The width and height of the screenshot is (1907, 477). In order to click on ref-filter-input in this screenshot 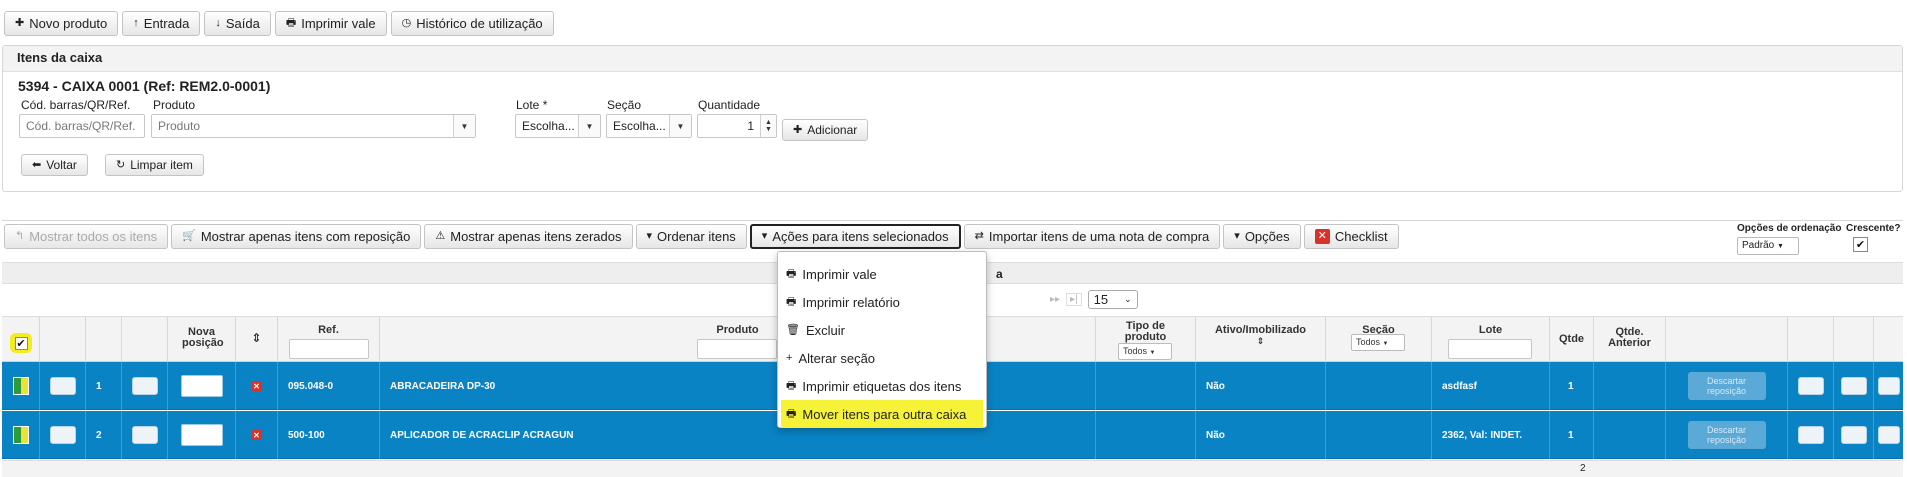, I will do `click(329, 349)`.